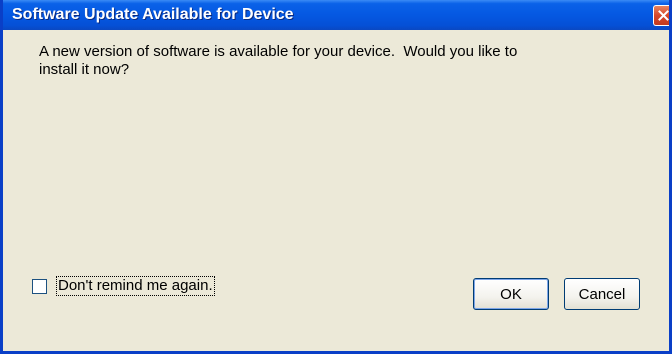  What do you see at coordinates (511, 294) in the screenshot?
I see `ok-button: OK` at bounding box center [511, 294].